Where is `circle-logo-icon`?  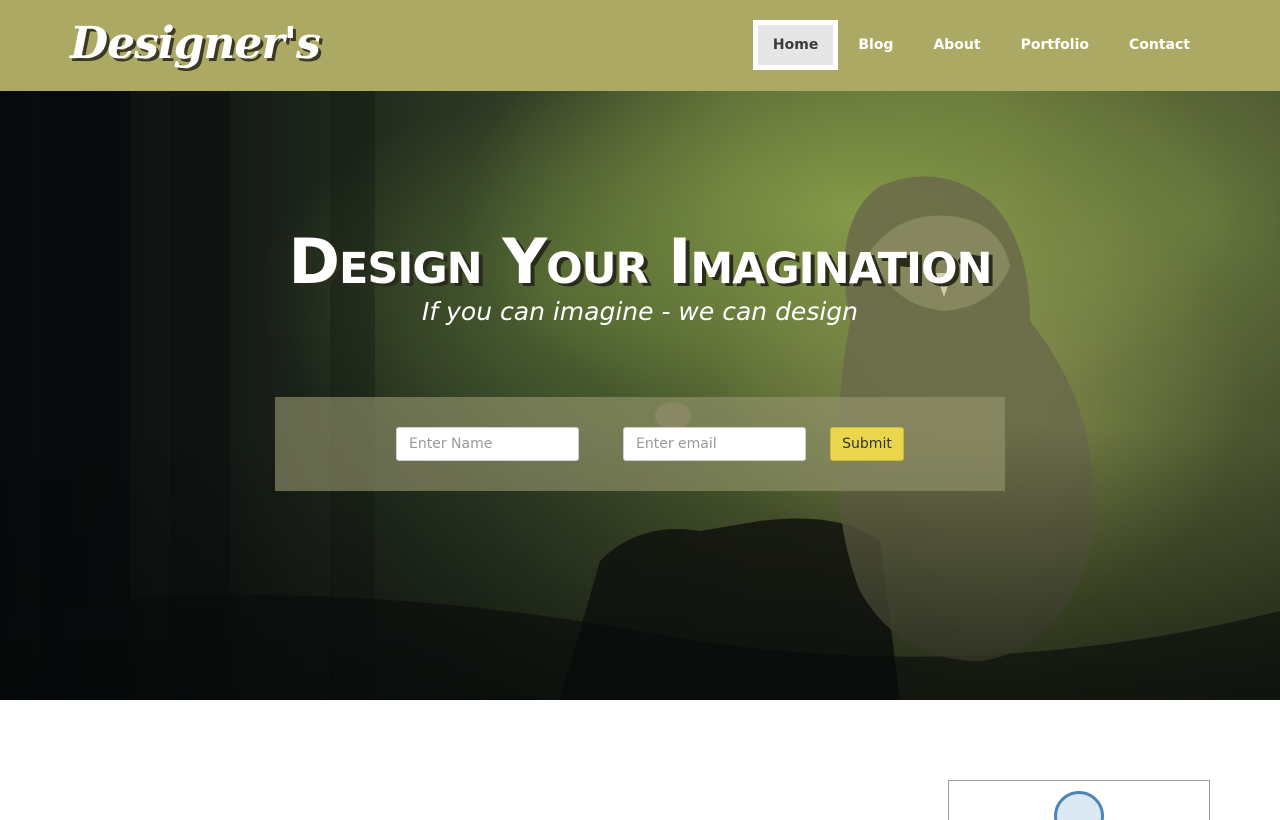
circle-logo-icon is located at coordinates (1079, 805).